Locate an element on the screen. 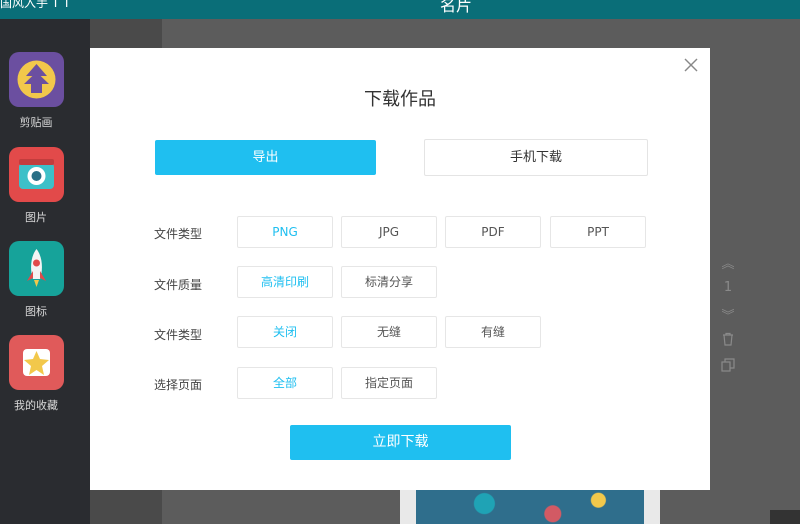  page-number: 1 is located at coordinates (728, 287).